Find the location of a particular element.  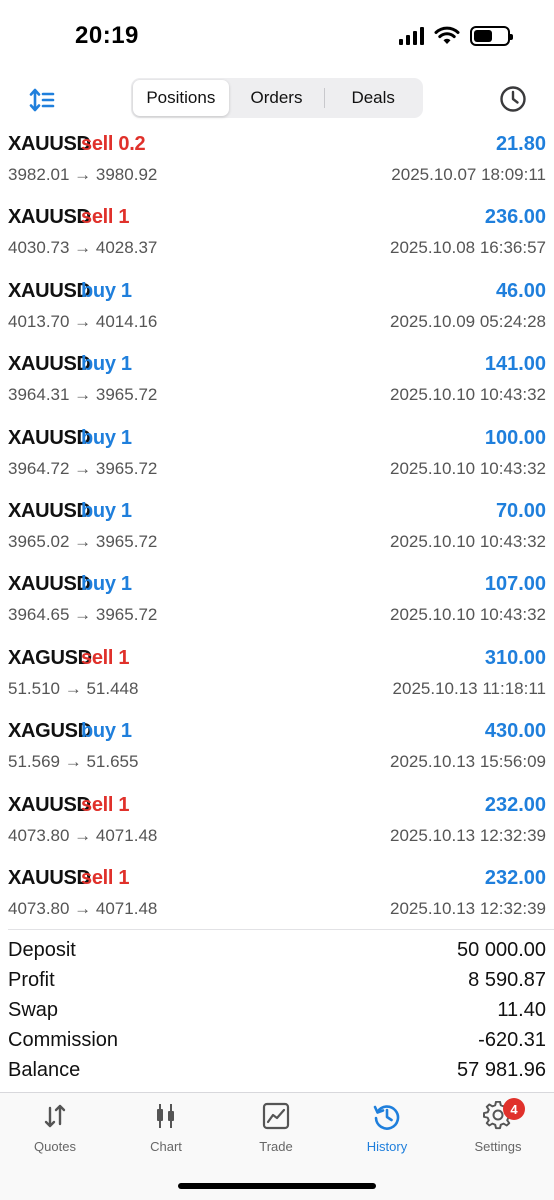

trade-prices: 51.569 → 51.655 is located at coordinates (73, 762).